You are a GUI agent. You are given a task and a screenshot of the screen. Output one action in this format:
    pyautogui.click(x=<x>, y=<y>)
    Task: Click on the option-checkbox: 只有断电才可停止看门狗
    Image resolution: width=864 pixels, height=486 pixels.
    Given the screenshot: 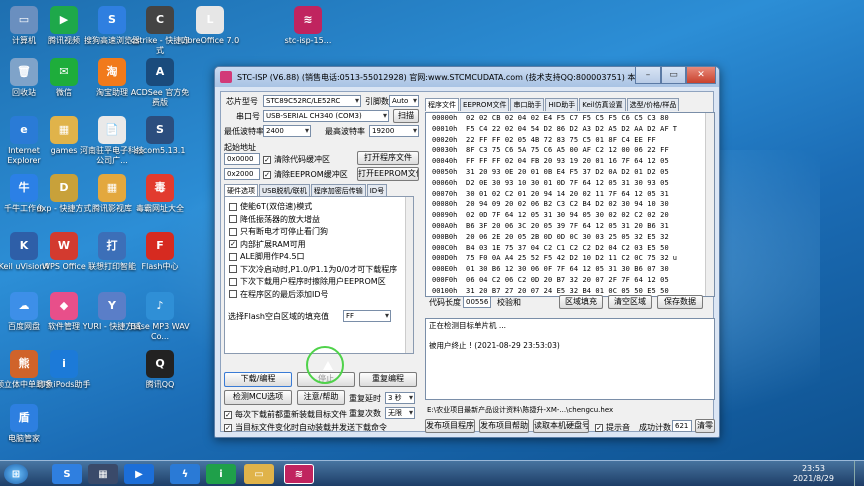 What is the action you would take?
    pyautogui.click(x=278, y=231)
    